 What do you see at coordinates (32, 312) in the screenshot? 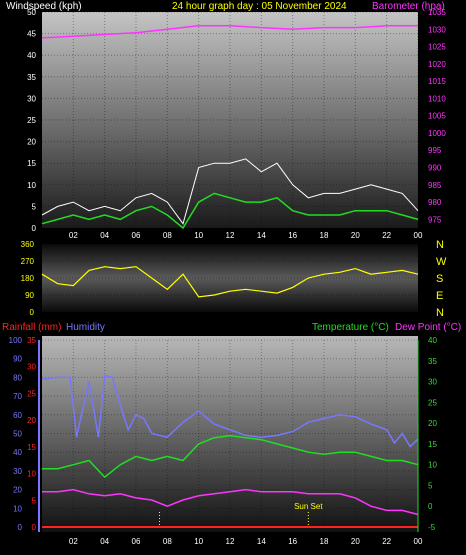
I see `direction-y-tick: 0` at bounding box center [32, 312].